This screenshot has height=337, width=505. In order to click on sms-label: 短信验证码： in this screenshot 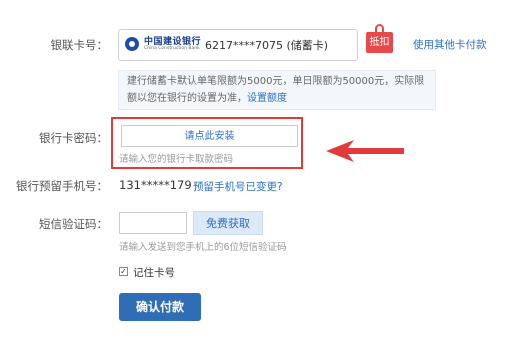, I will do `click(73, 224)`.